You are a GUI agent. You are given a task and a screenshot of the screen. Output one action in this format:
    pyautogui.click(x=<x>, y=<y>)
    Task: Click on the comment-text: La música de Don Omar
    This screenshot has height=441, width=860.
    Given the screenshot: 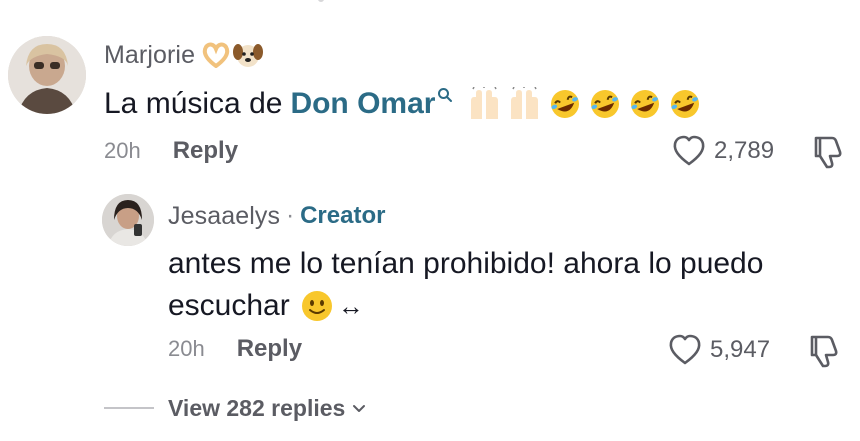 What is the action you would take?
    pyautogui.click(x=403, y=104)
    